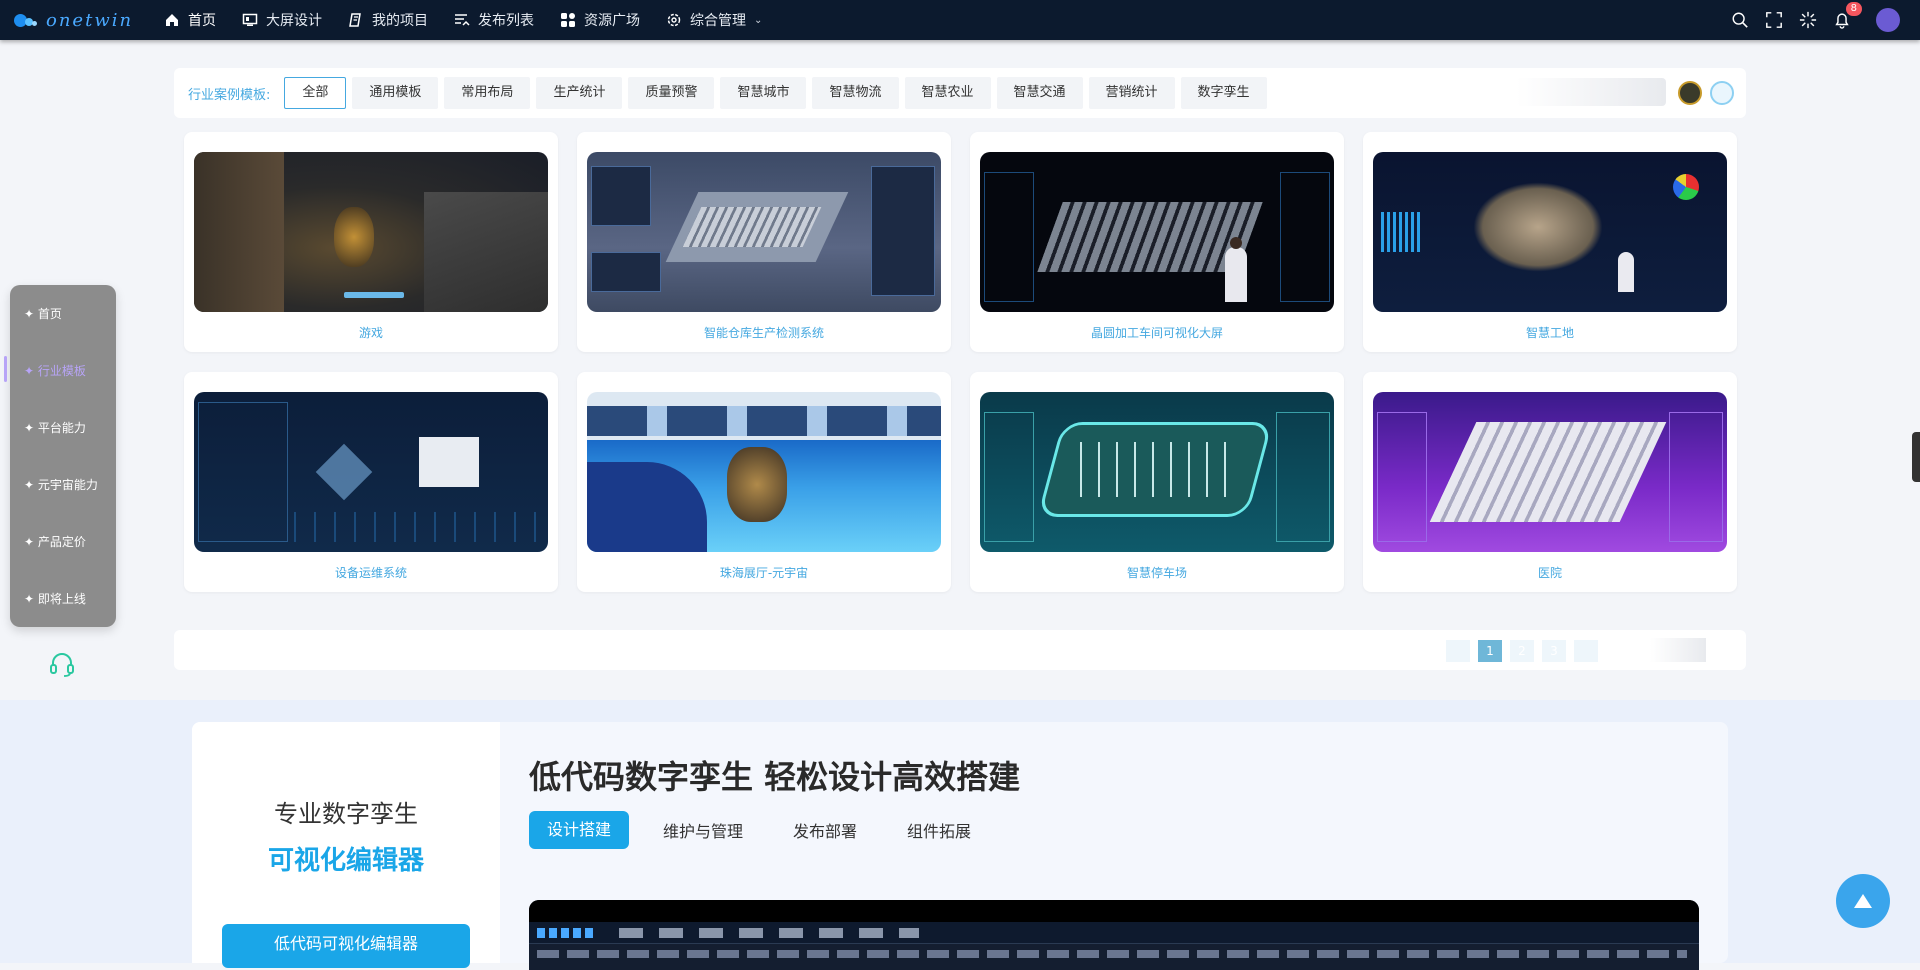 The width and height of the screenshot is (1920, 970). What do you see at coordinates (346, 845) in the screenshot?
I see `editor-intro-left: 专业数字孪生 可视化编辑器 低代码可视化编辑器` at bounding box center [346, 845].